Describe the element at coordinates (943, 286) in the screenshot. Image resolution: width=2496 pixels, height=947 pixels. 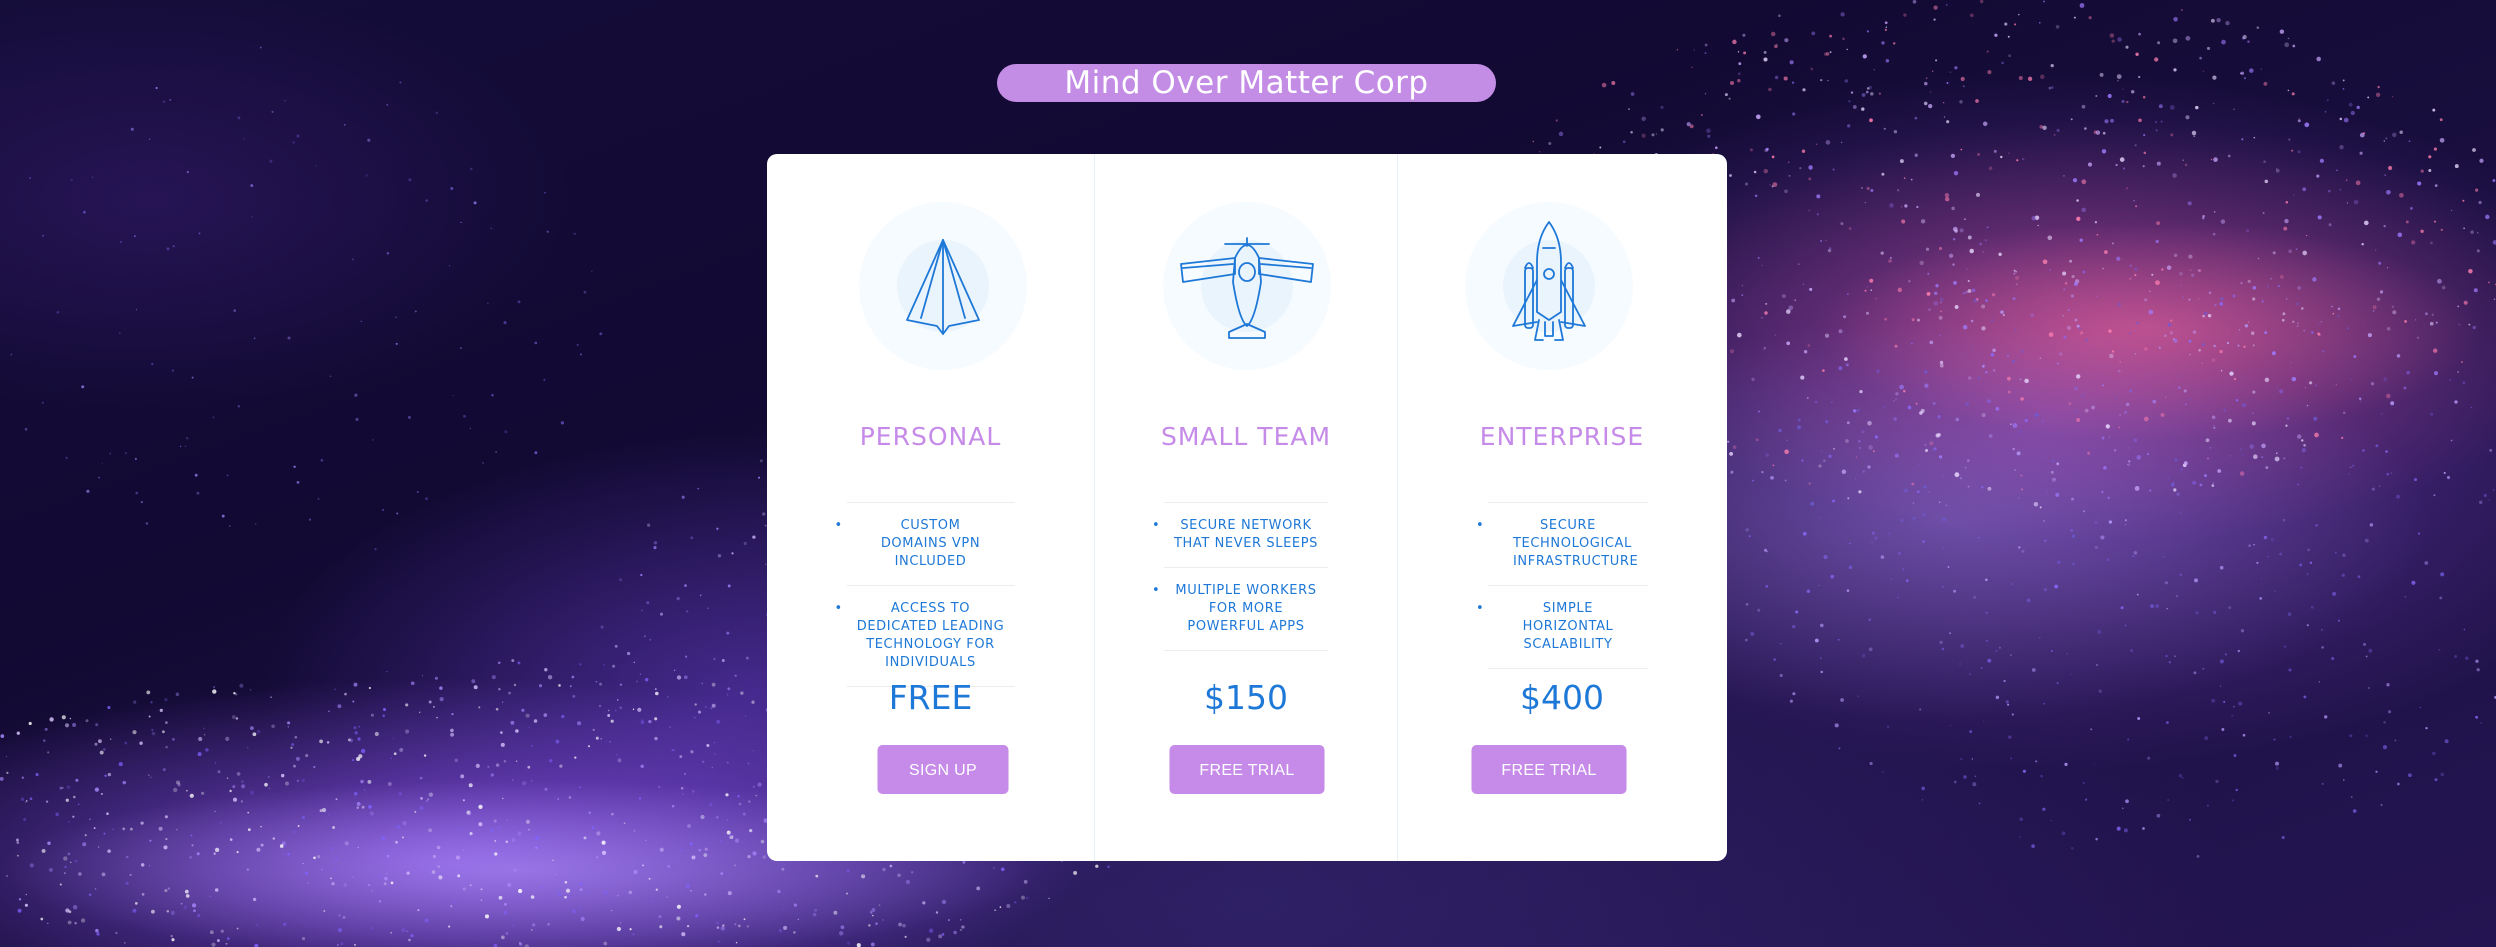
I see `paper-plane-icon` at that location.